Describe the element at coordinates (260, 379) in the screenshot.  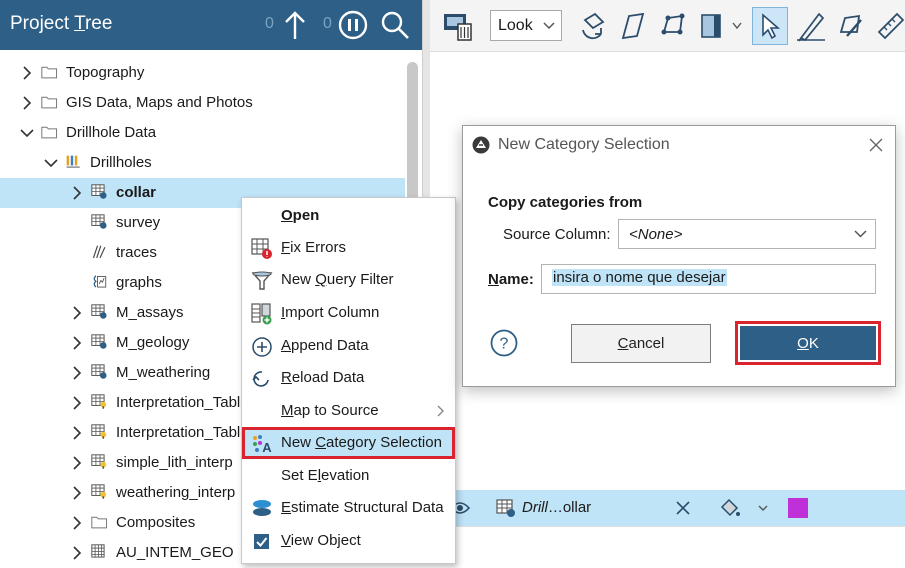
I see `reload-data-icon` at that location.